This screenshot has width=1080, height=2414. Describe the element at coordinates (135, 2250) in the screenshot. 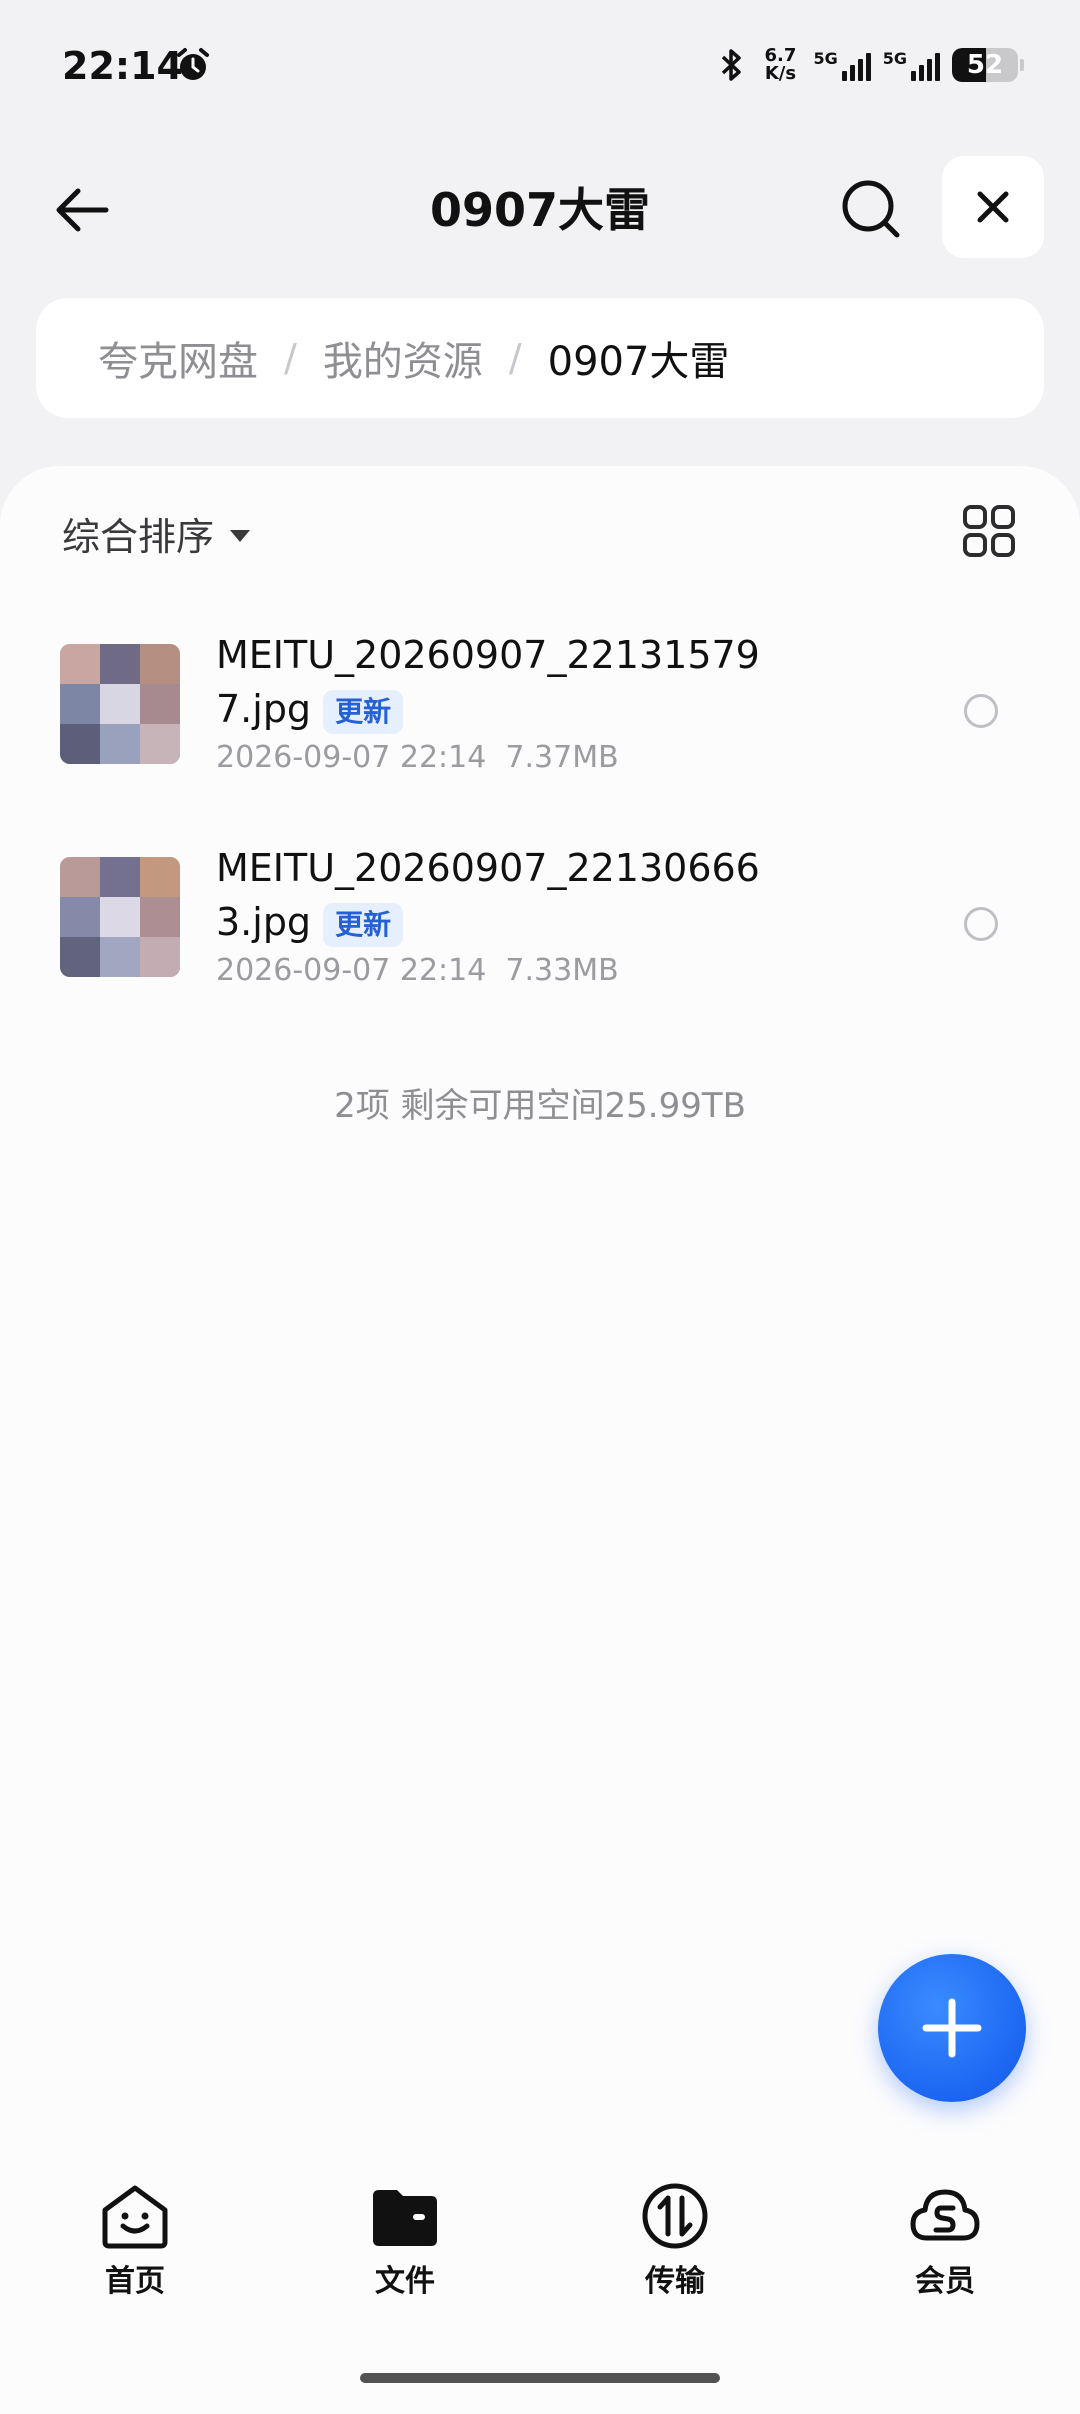

I see `nav-item-home: 首页` at that location.